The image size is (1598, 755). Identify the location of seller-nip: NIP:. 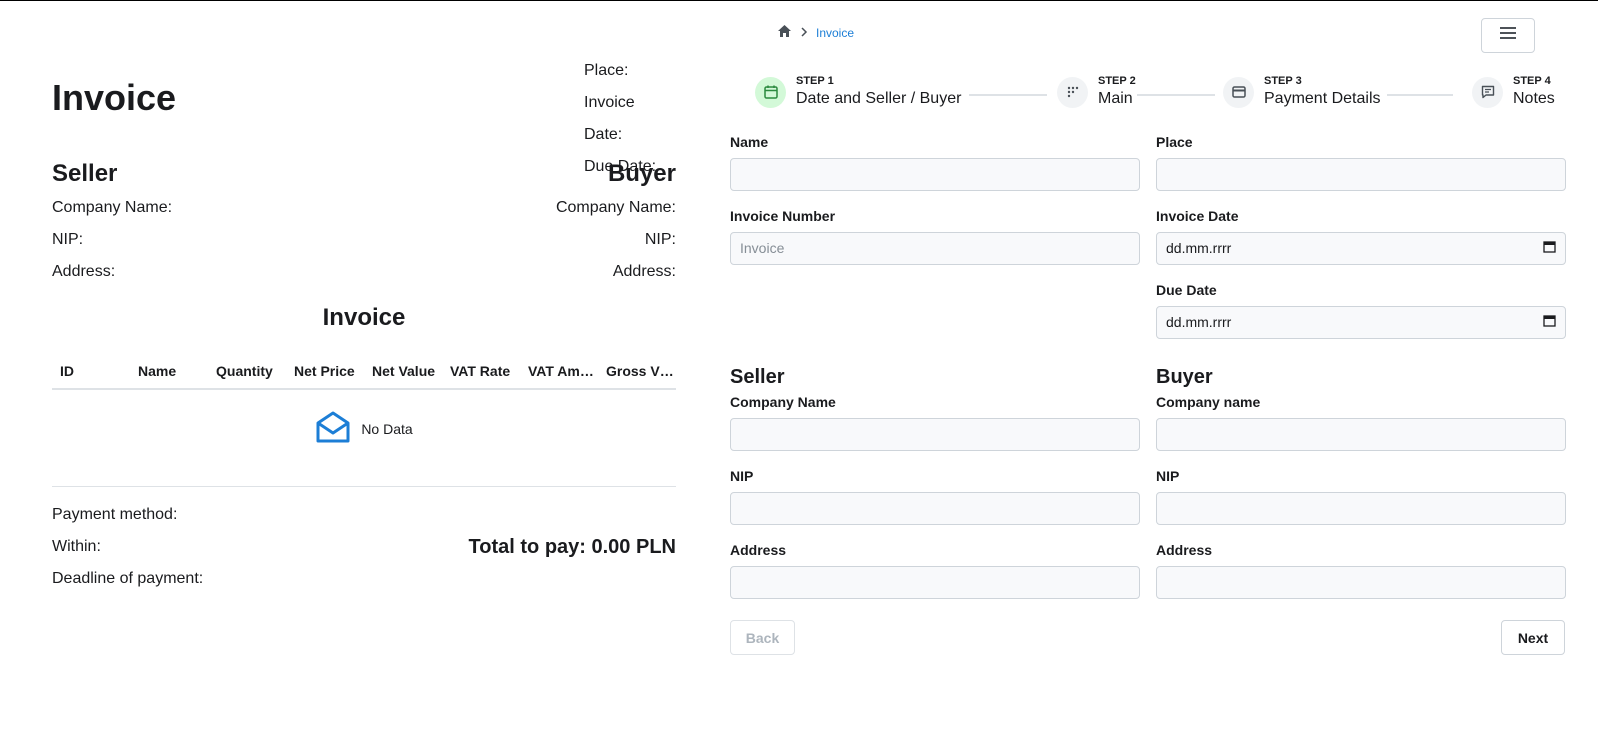
(68, 239).